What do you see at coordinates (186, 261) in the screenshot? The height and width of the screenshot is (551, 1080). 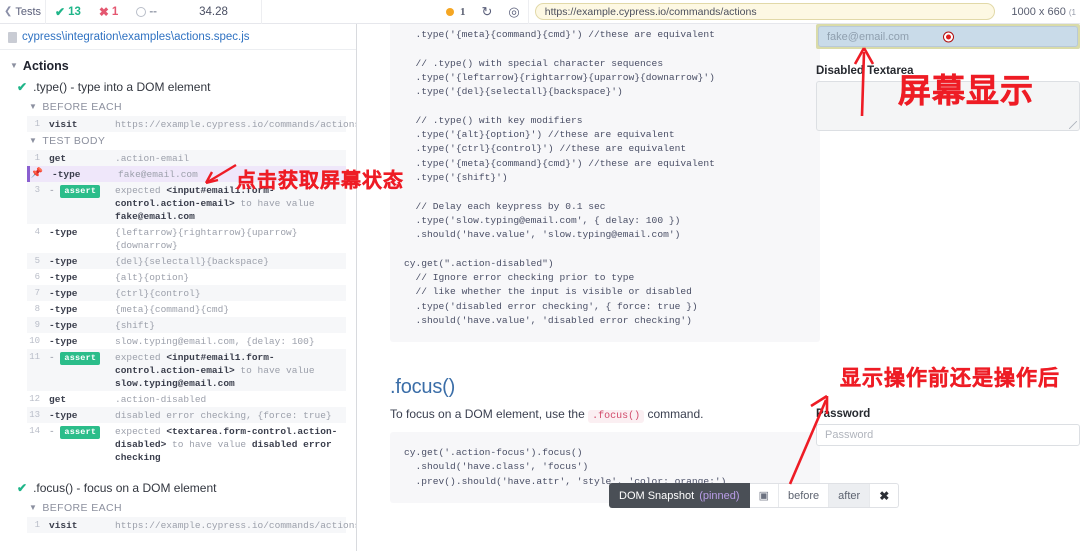 I see `command-row: 5 -type {del}{selectall}{backspace}` at bounding box center [186, 261].